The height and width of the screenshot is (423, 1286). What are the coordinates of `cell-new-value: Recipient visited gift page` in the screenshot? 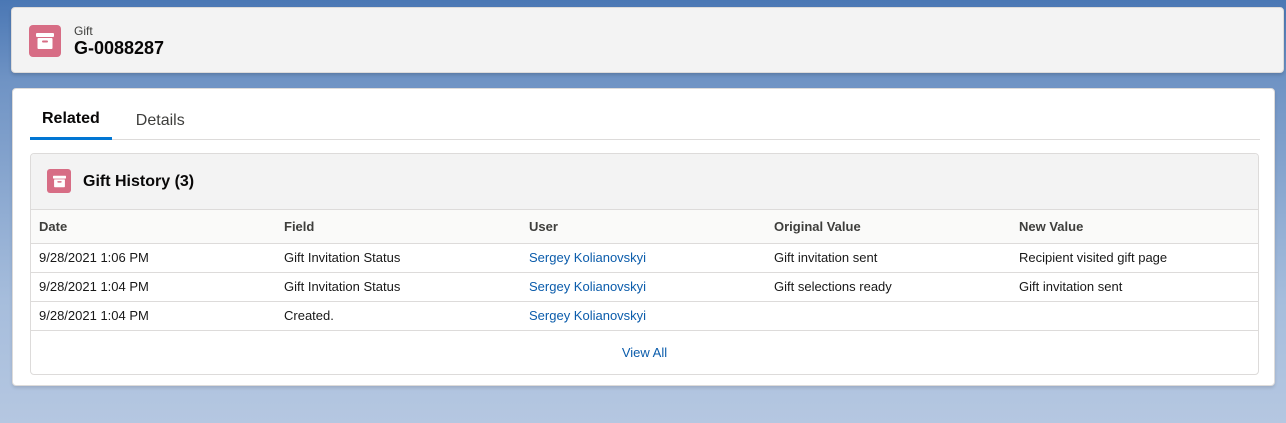 It's located at (1134, 258).